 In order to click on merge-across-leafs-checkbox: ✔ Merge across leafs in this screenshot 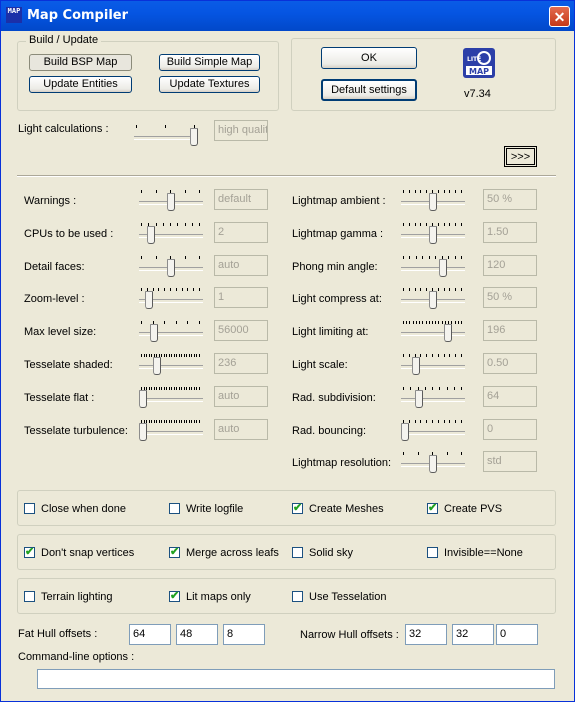, I will do `click(224, 552)`.